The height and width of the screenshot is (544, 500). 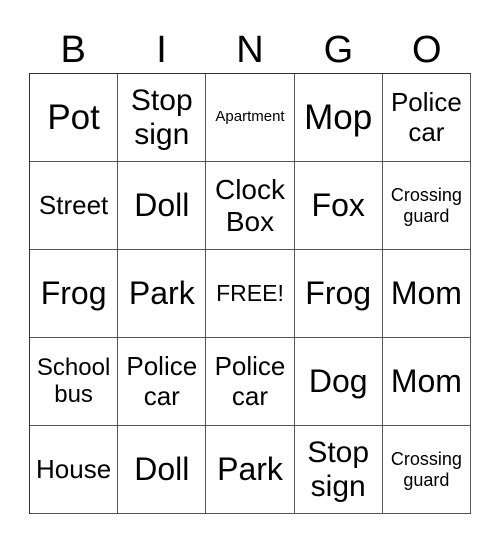 I want to click on cell-text: Pot, so click(x=73, y=117).